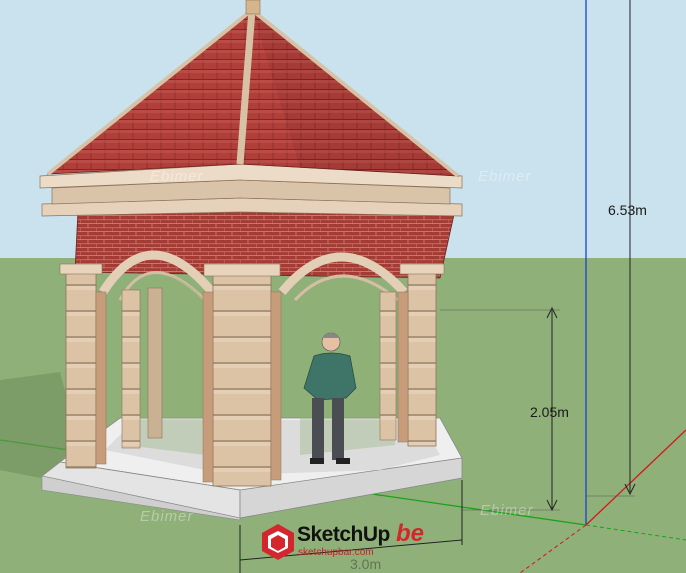 This screenshot has width=686, height=573. Describe the element at coordinates (167, 516) in the screenshot. I see `watermark-4: Ebimer` at that location.